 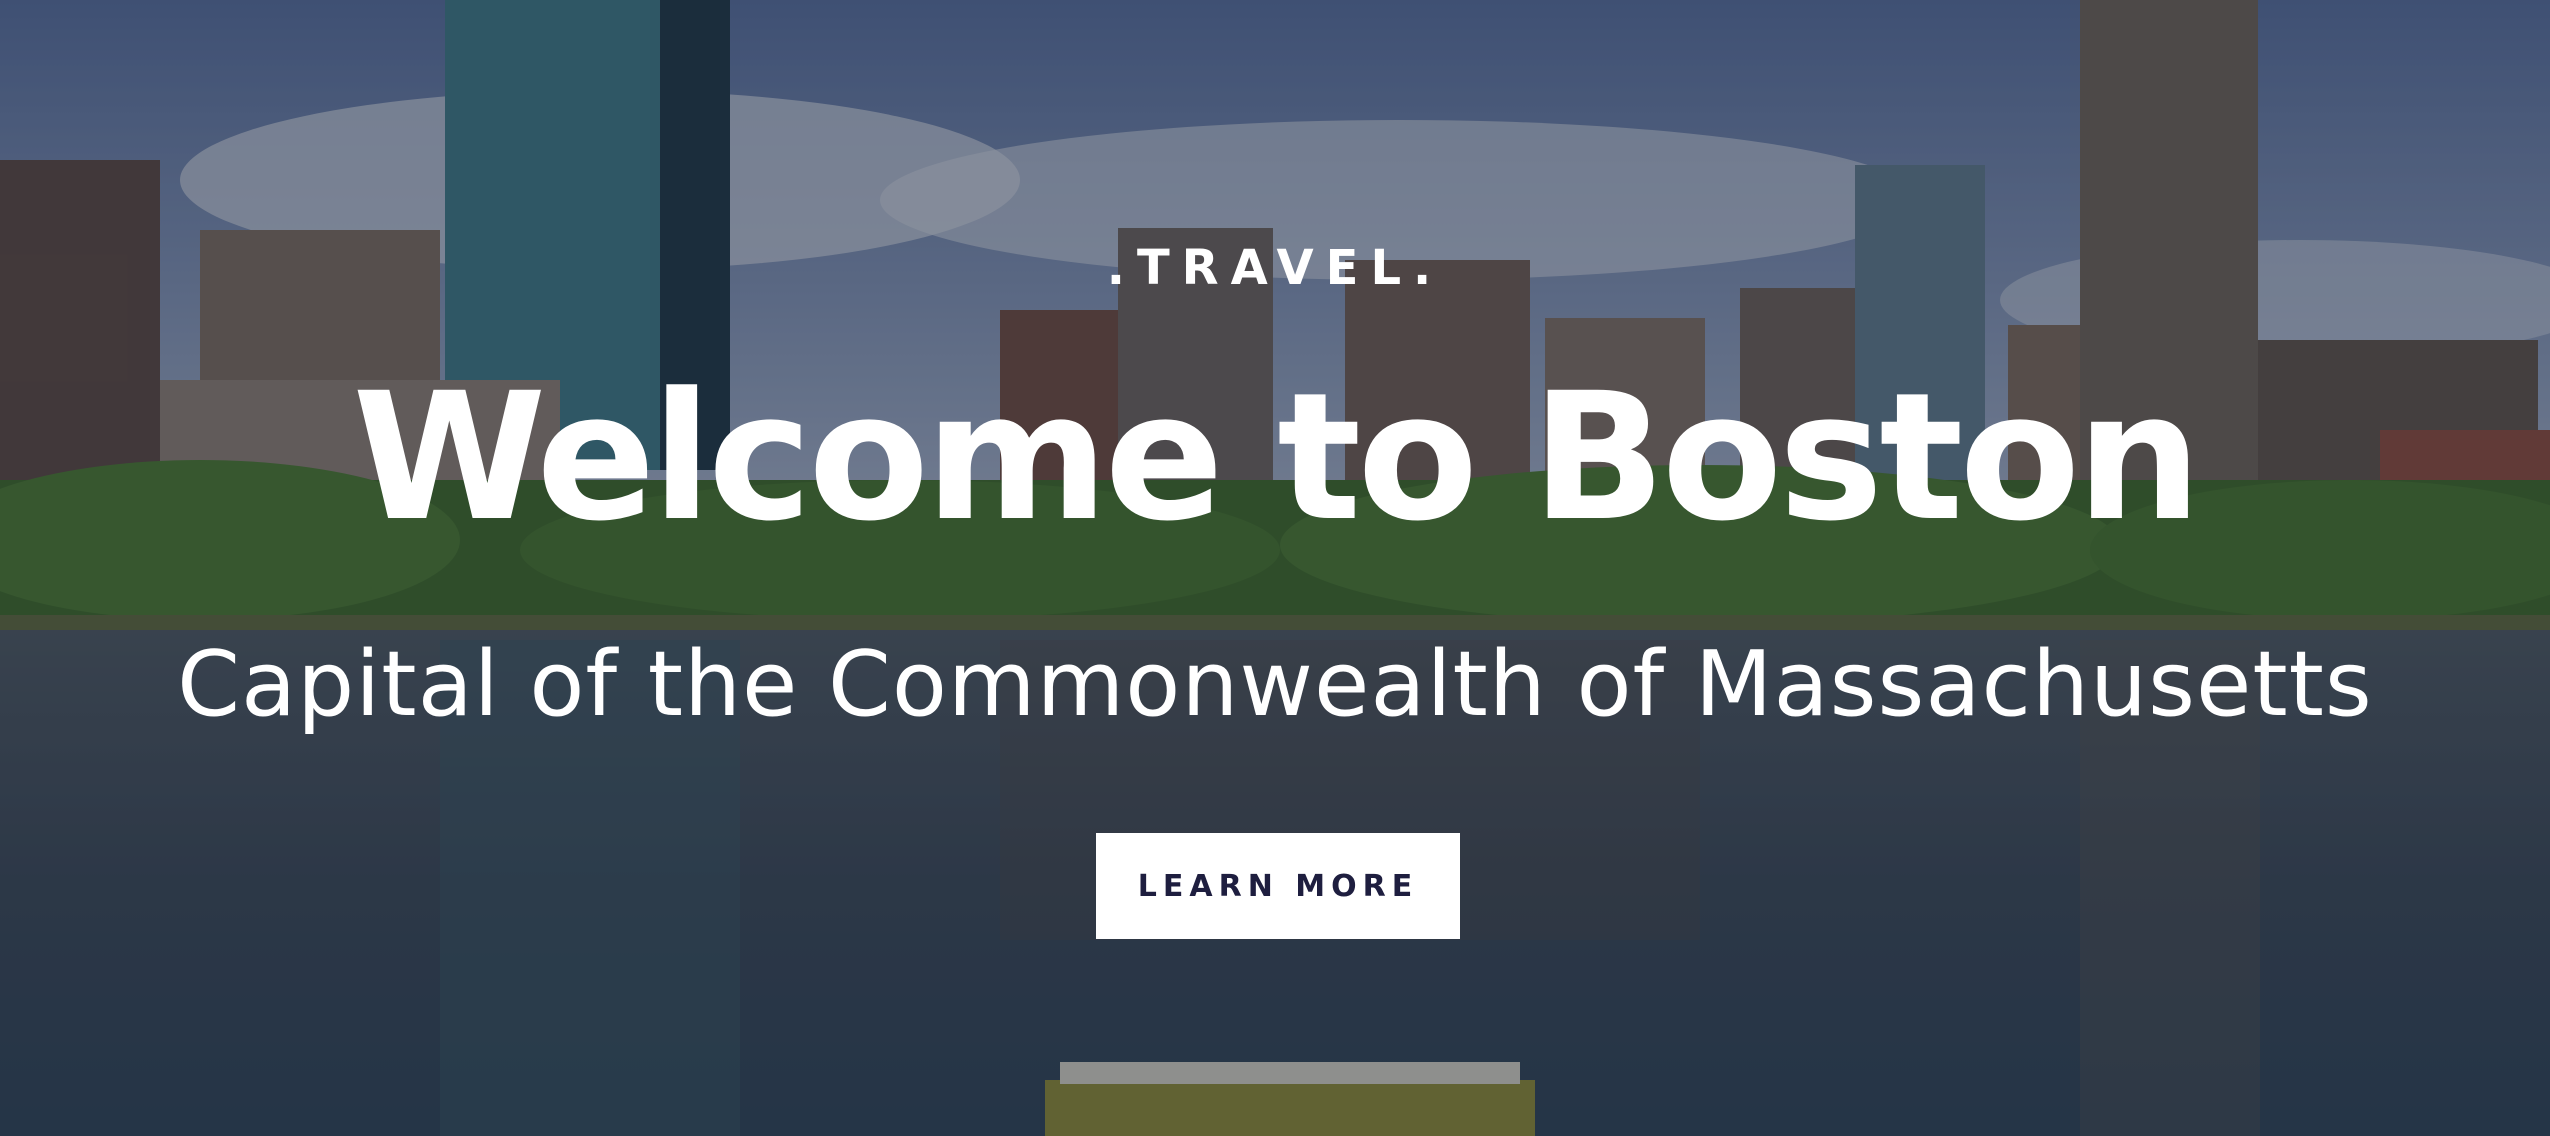 I want to click on learn-more-button: LEARN MORE, so click(x=1278, y=886).